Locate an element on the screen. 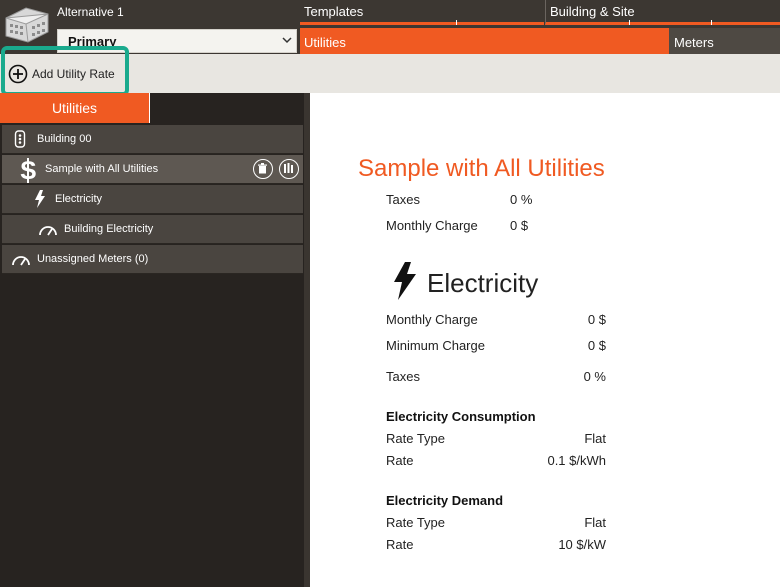 This screenshot has height=587, width=780. tree-item-label: Sample with All Utilities is located at coordinates (102, 169).